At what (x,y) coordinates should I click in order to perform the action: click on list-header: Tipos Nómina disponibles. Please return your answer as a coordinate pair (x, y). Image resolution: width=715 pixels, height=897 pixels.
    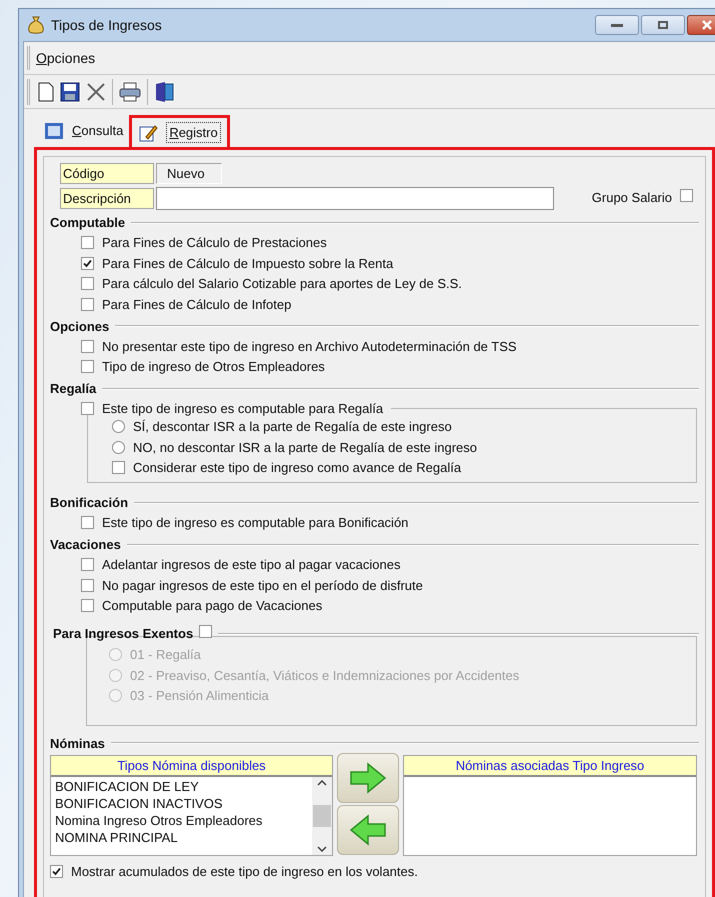
    Looking at the image, I should click on (191, 766).